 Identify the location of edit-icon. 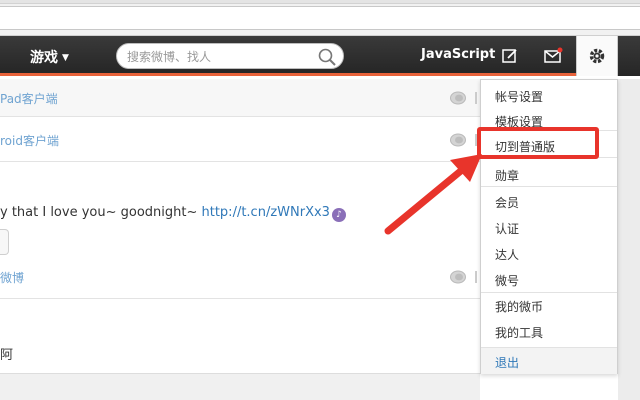
(509, 56).